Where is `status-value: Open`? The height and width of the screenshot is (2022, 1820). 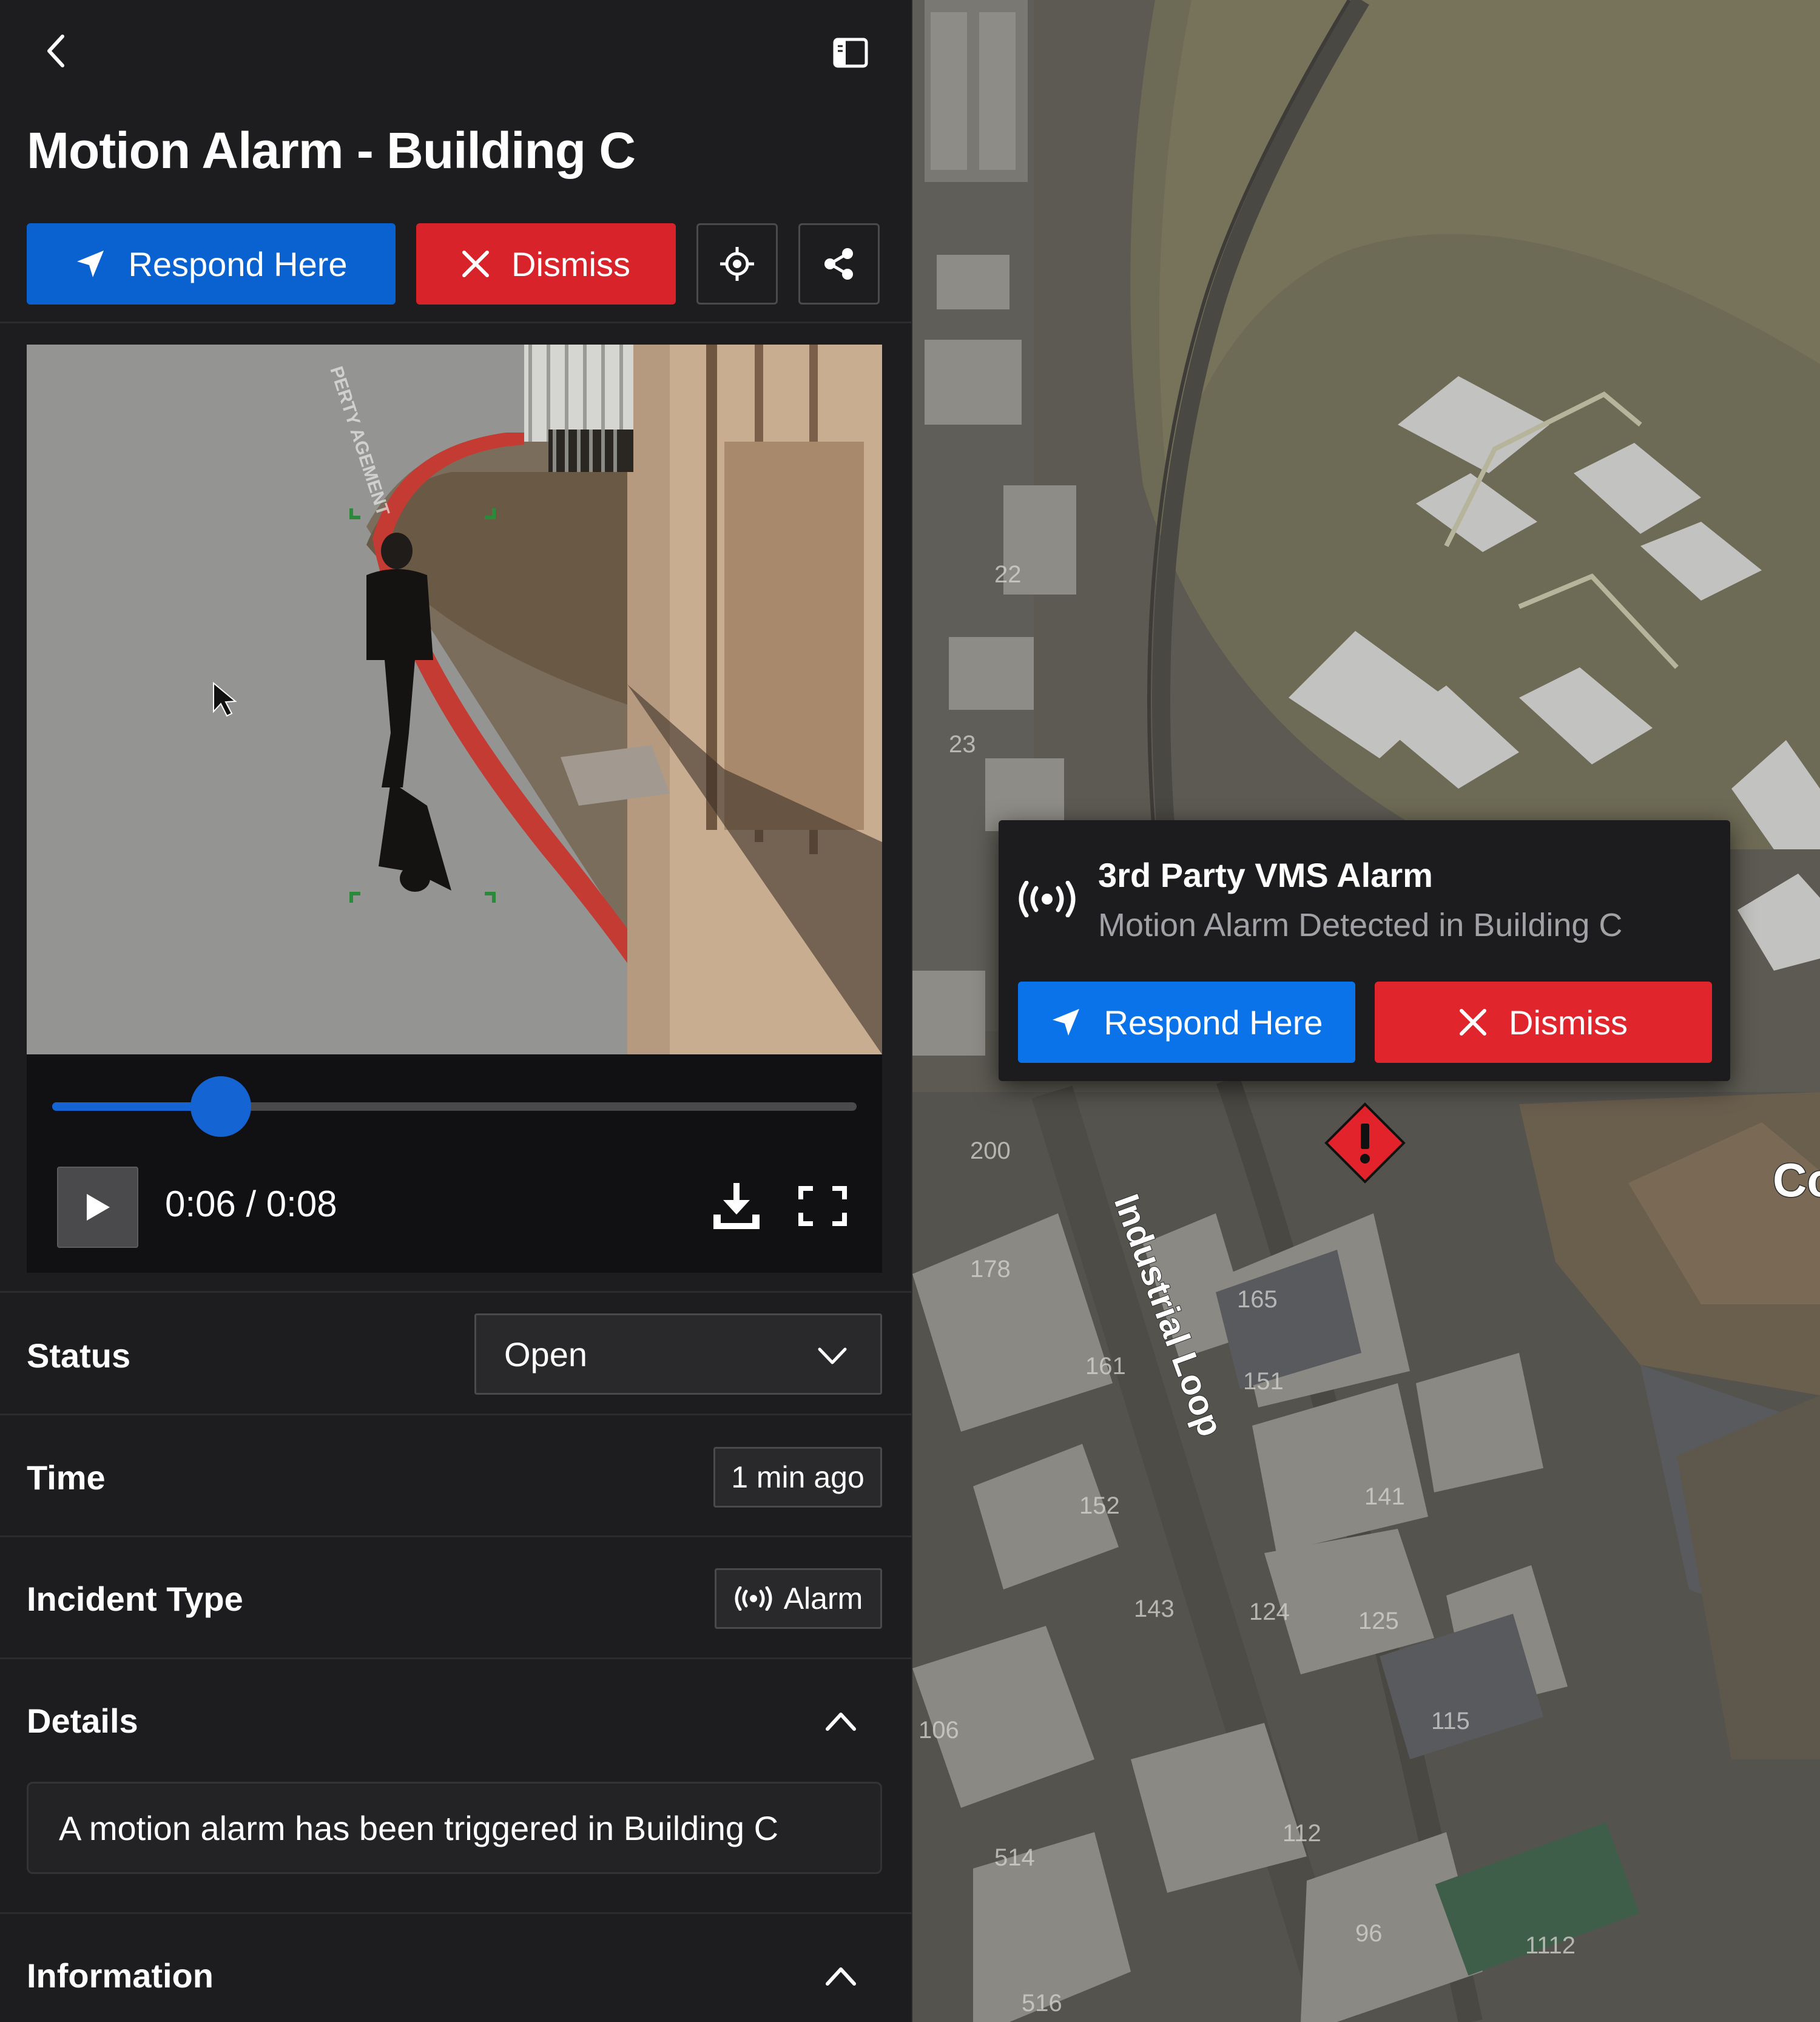
status-value: Open is located at coordinates (545, 1354).